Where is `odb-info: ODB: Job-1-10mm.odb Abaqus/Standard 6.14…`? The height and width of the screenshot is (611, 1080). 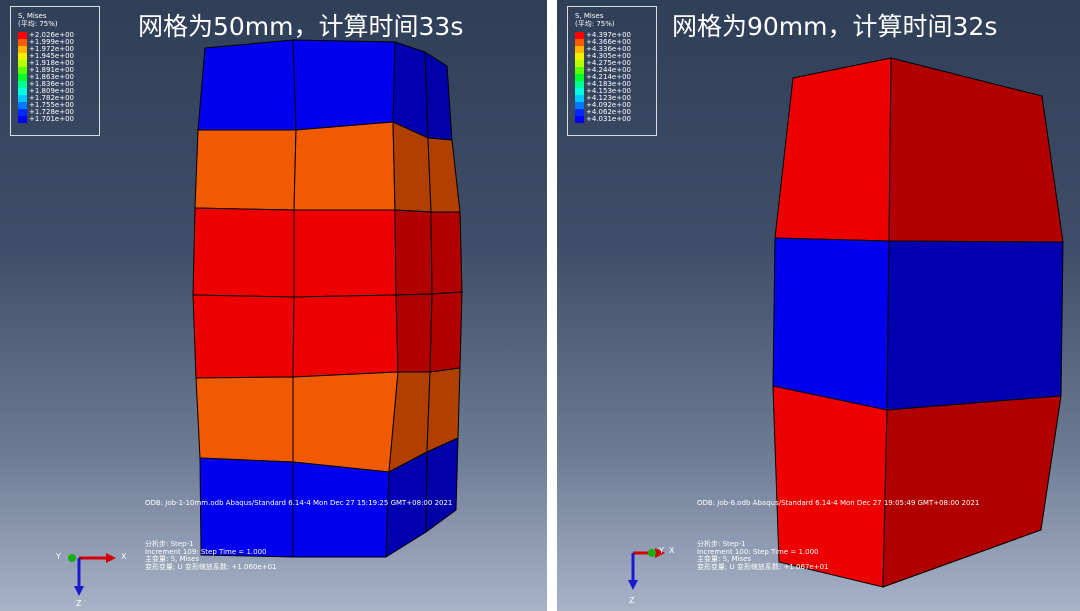
odb-info: ODB: Job-1-10mm.odb Abaqus/Standard 6.14… is located at coordinates (299, 503).